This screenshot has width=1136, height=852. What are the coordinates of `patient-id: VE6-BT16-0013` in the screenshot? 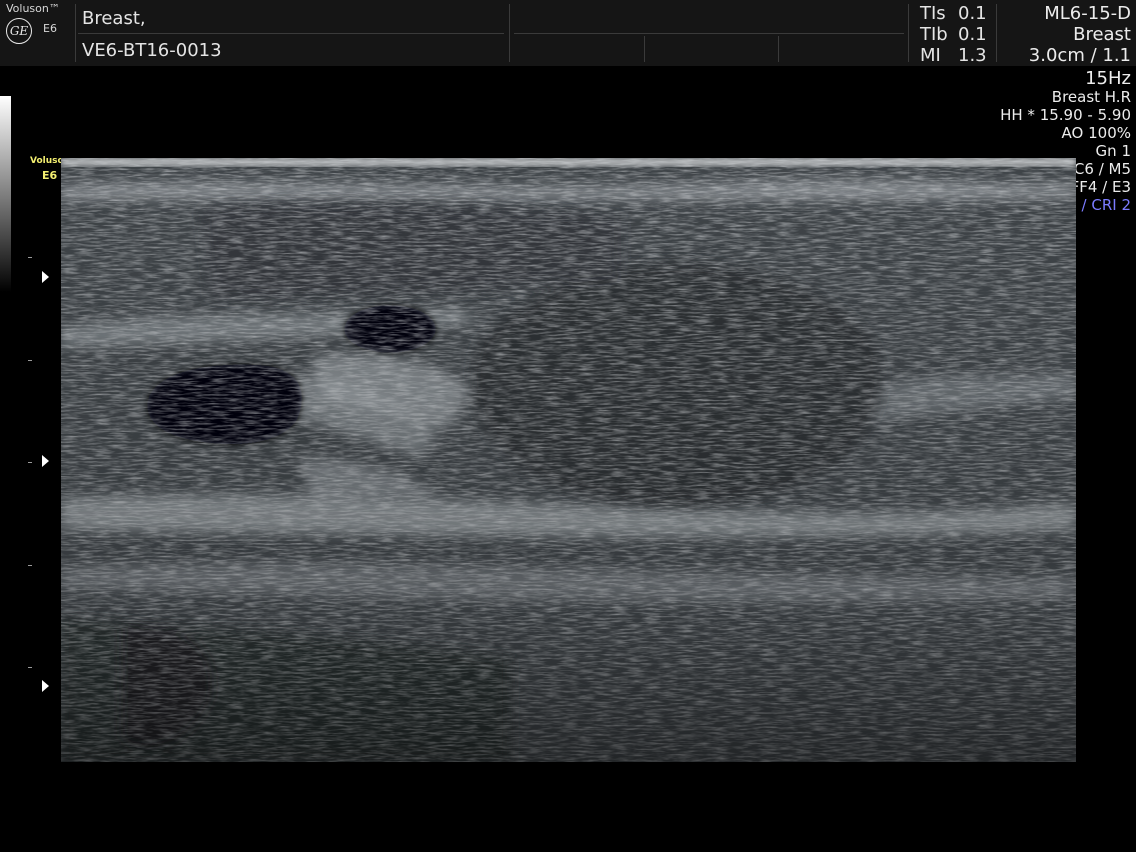 It's located at (152, 50).